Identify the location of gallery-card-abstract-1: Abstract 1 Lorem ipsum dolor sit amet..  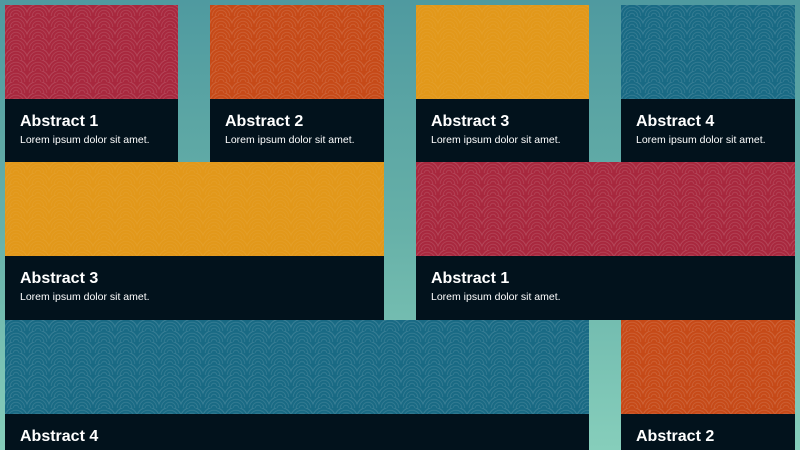
(91, 83).